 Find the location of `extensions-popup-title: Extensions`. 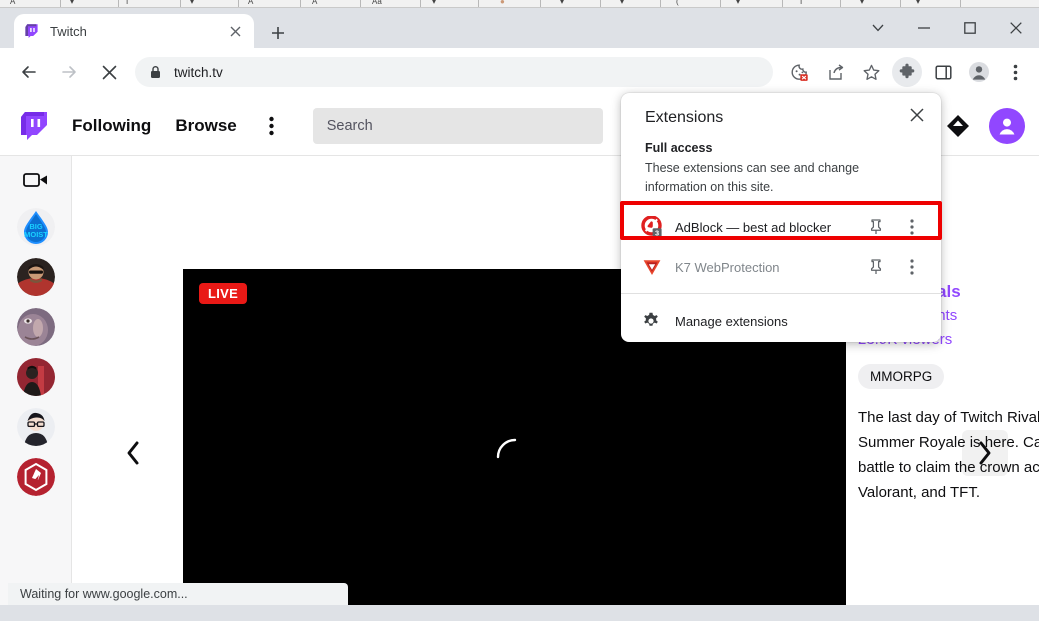

extensions-popup-title: Extensions is located at coordinates (684, 117).